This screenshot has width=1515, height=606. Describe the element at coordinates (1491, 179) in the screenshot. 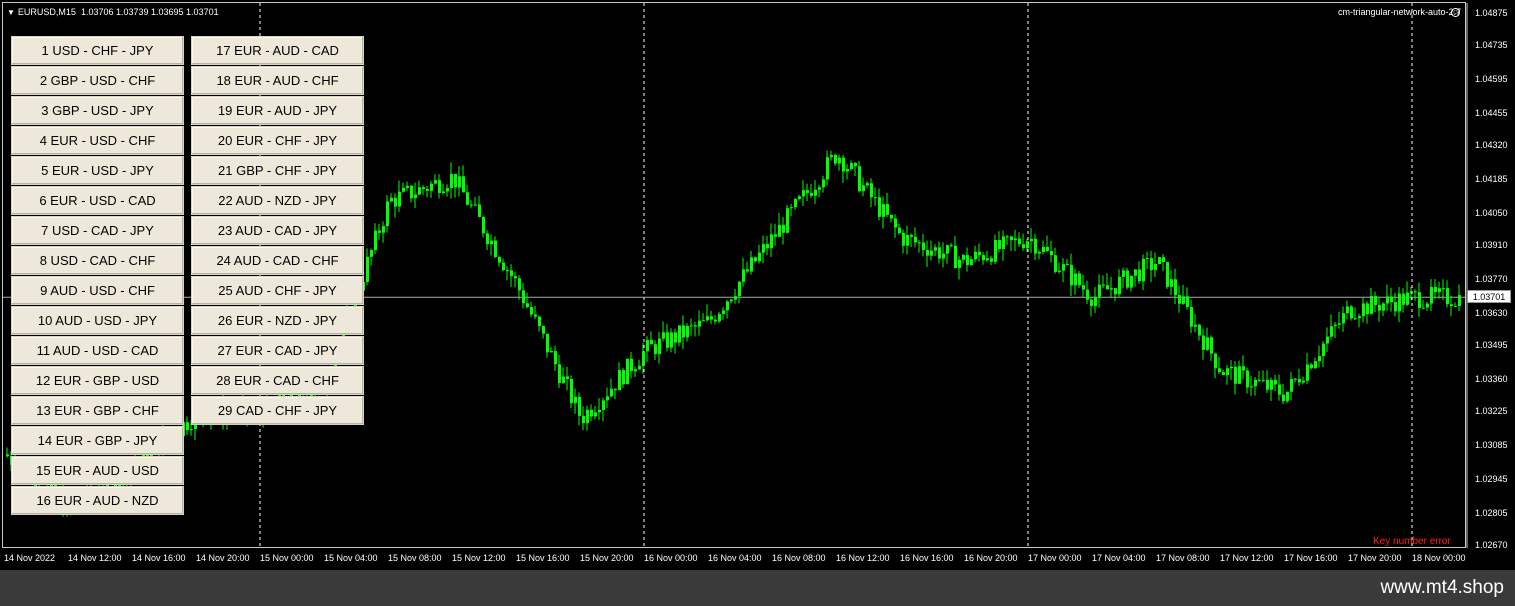

I see `price-axis-label: 1.04185` at that location.